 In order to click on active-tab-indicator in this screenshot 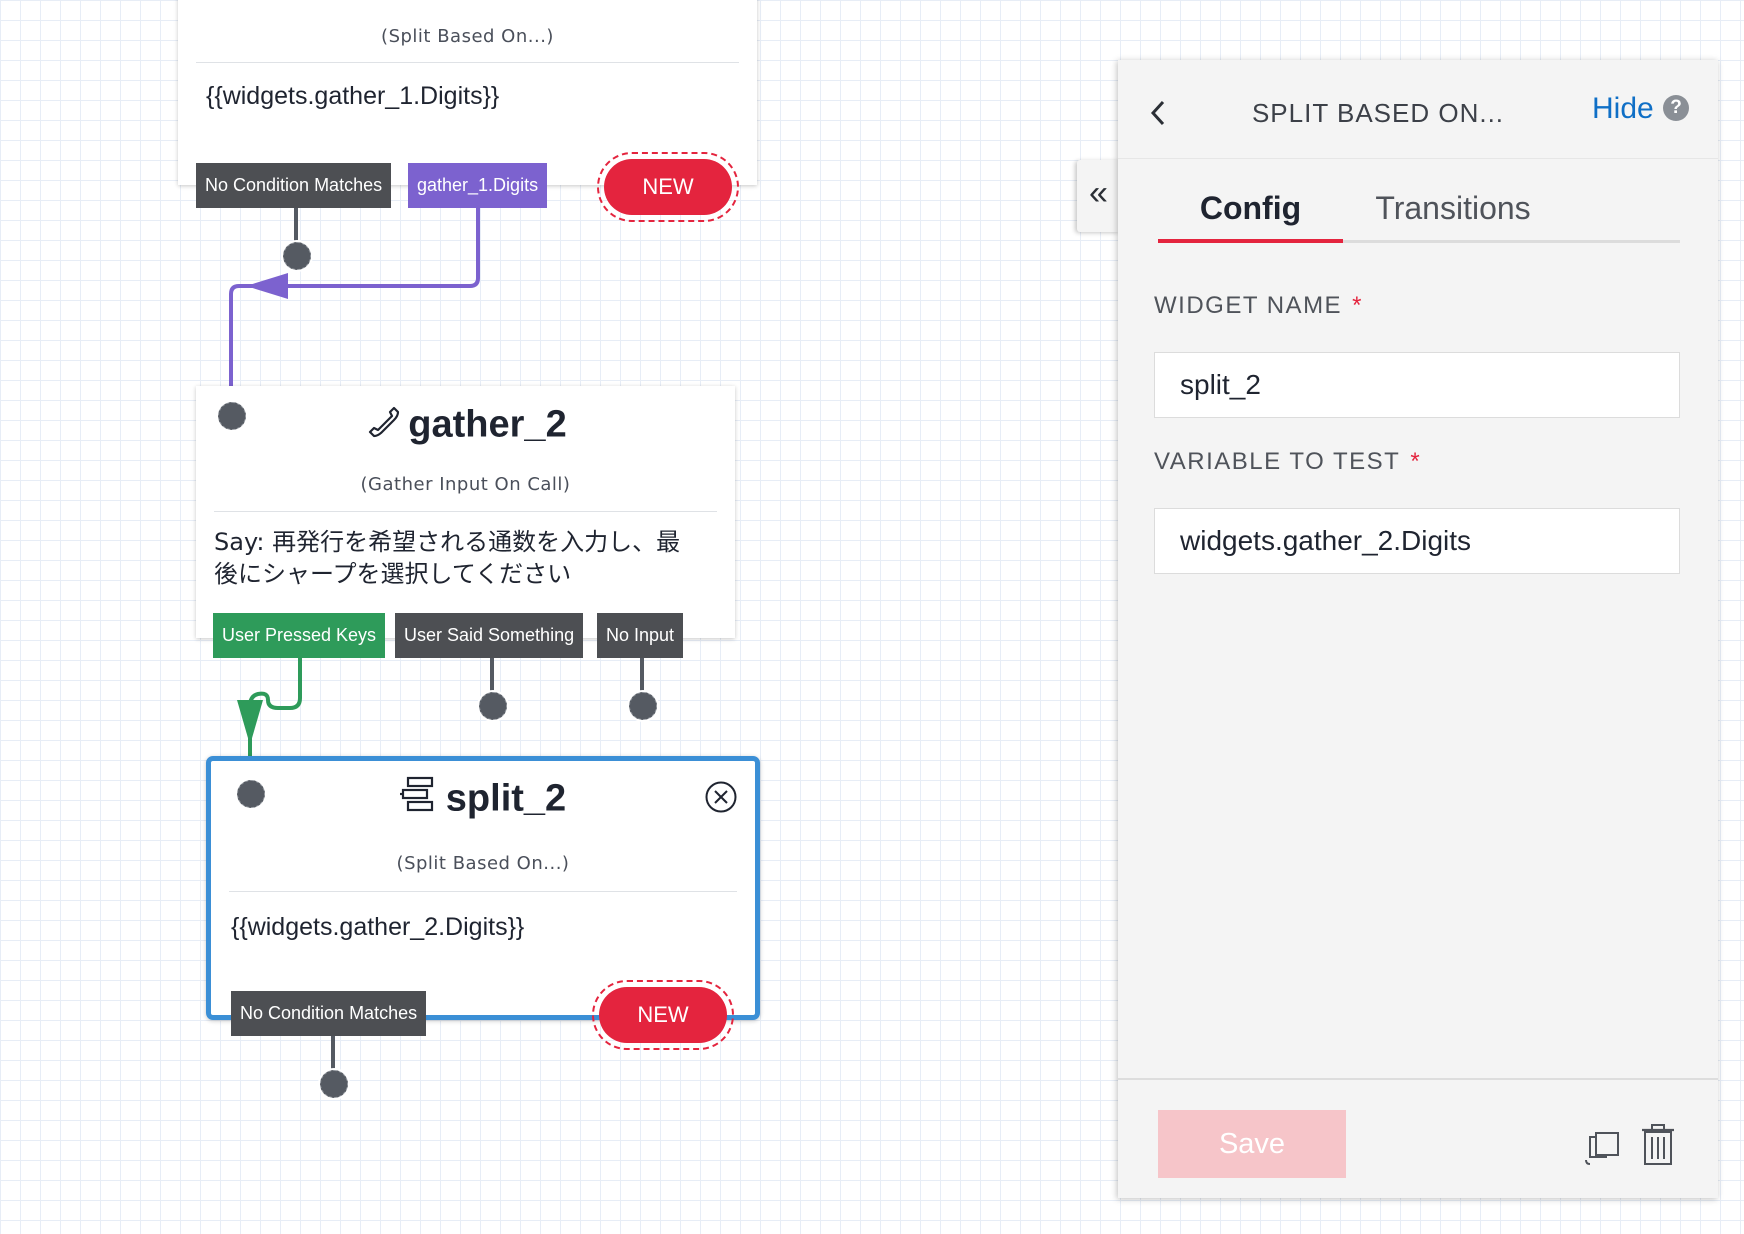, I will do `click(1250, 241)`.